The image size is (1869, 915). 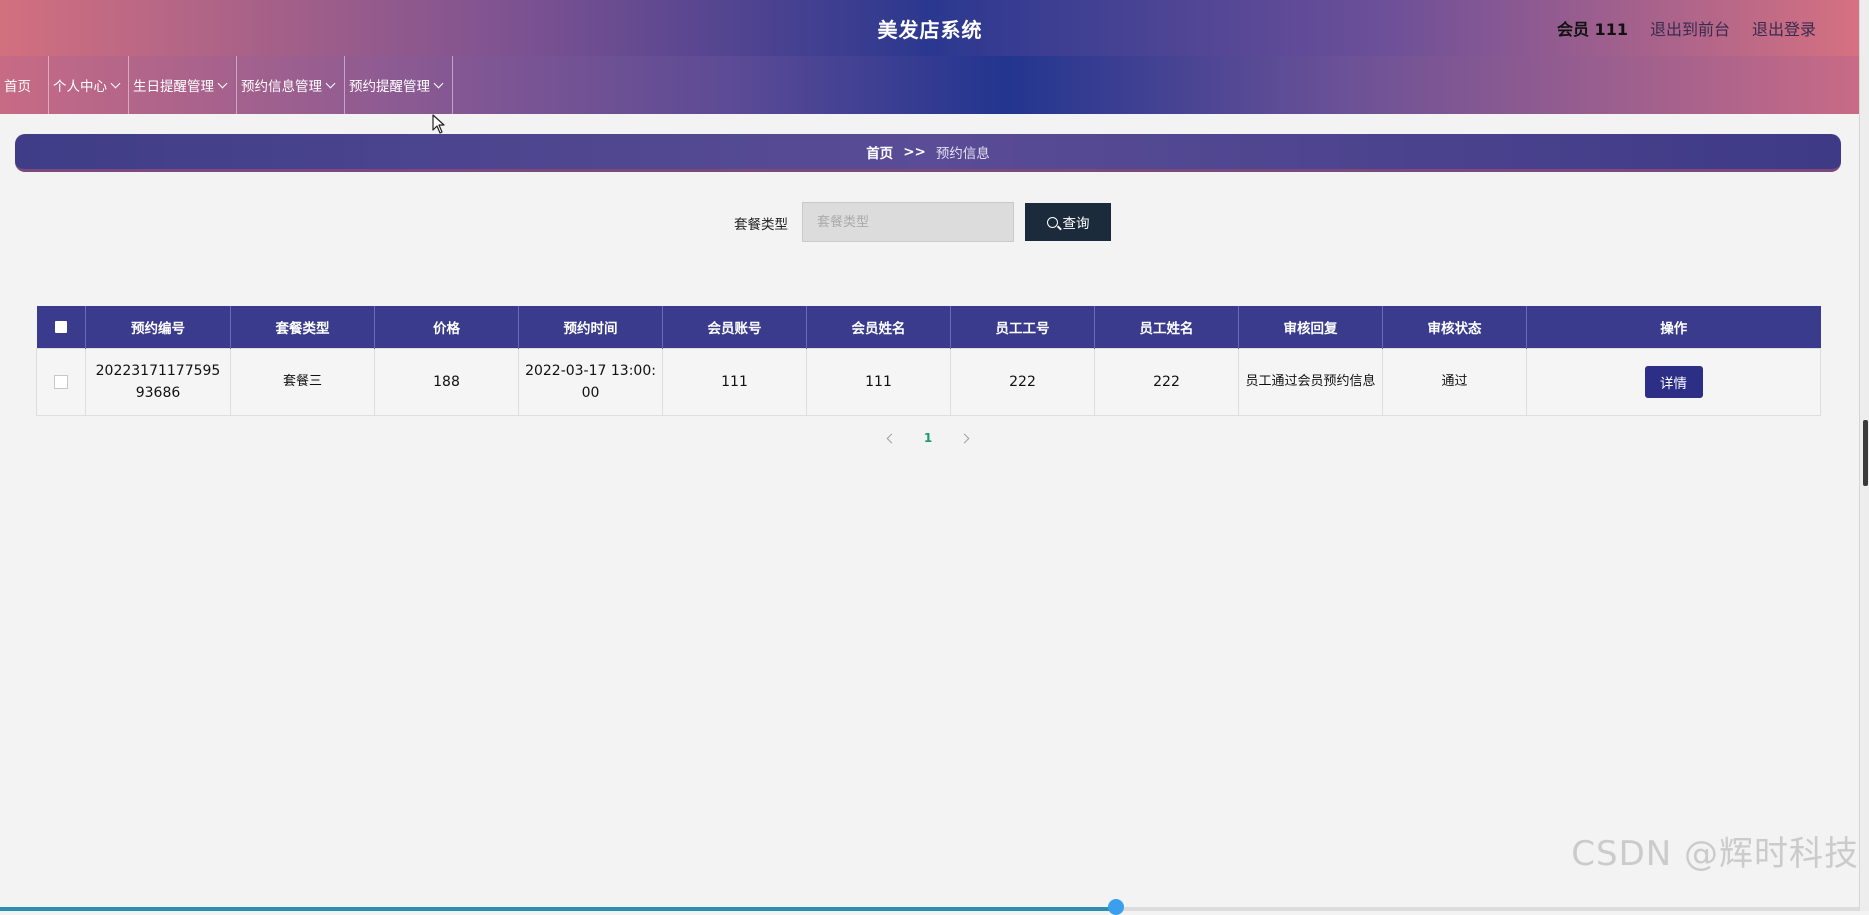 I want to click on appointment-no-cell: 2022317117759593686, so click(x=158, y=382).